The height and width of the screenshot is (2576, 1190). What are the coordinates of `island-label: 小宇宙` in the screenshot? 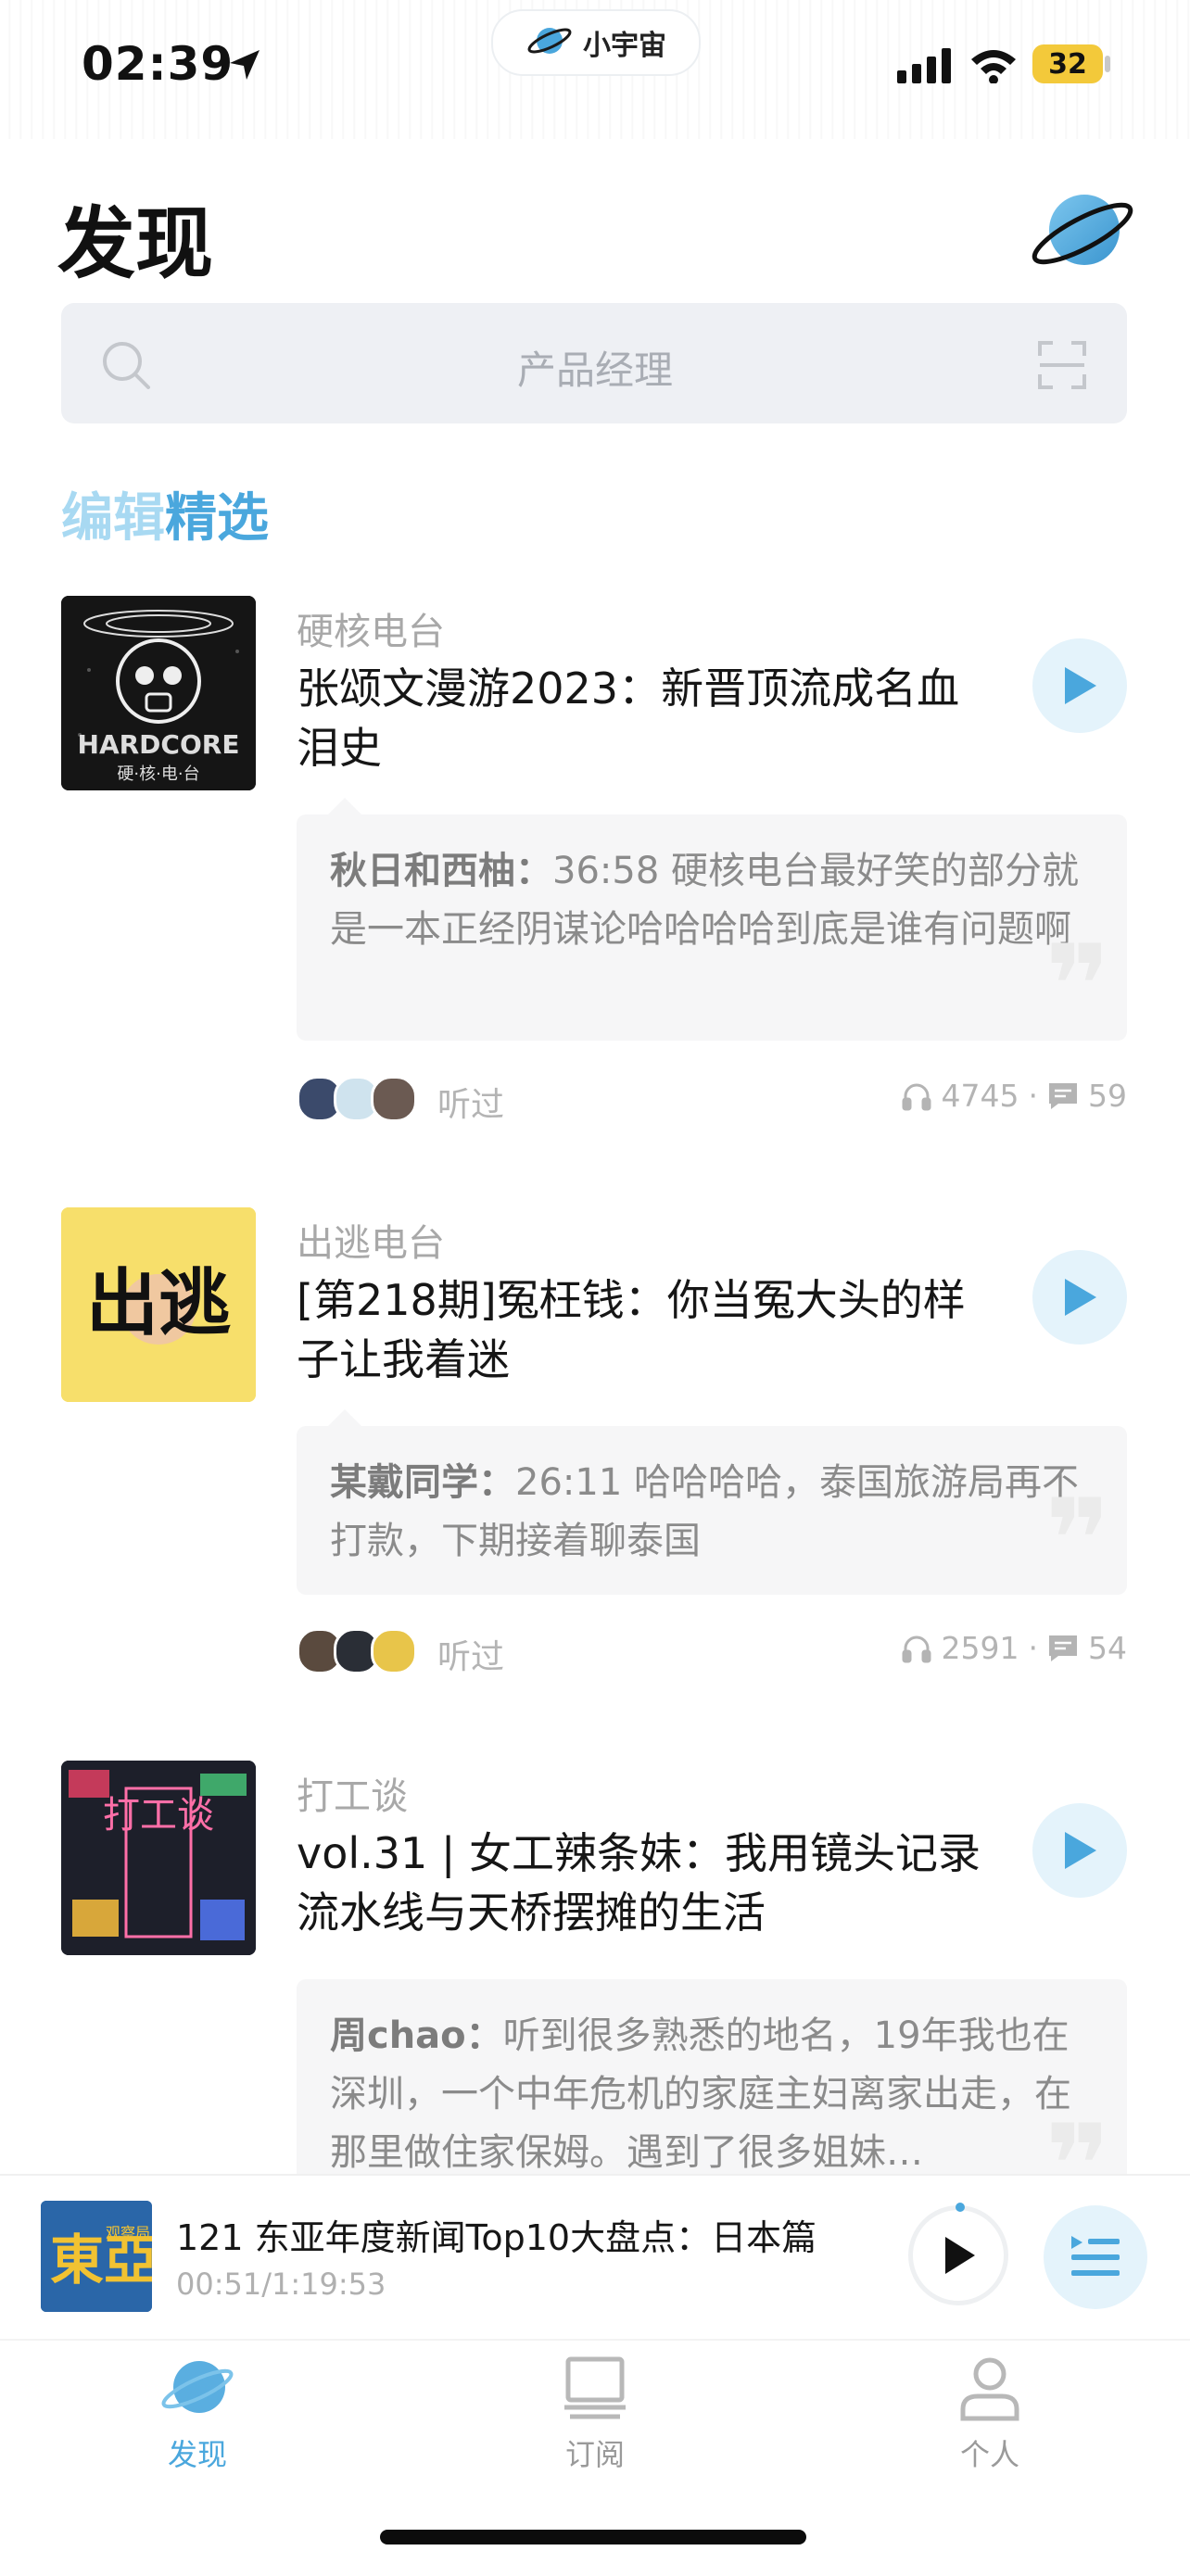 It's located at (624, 46).